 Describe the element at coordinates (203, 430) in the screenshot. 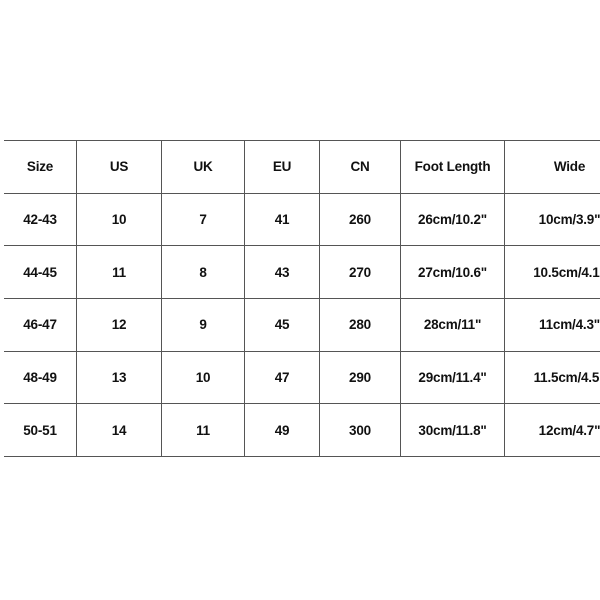

I see `cell-uk: 11` at that location.